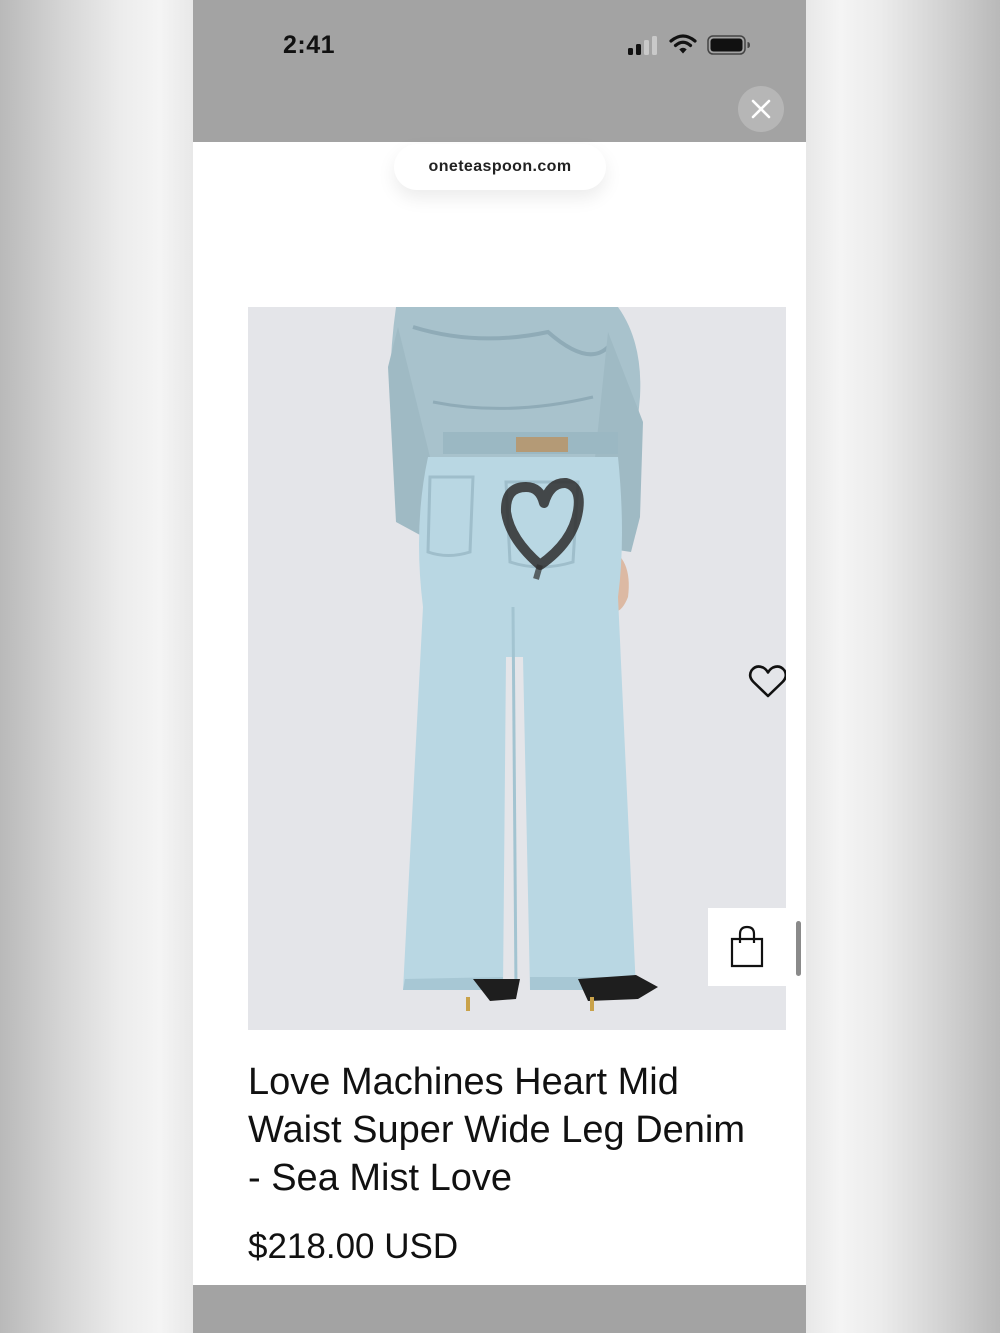 The height and width of the screenshot is (1333, 1000). I want to click on wifi-icon, so click(683, 44).